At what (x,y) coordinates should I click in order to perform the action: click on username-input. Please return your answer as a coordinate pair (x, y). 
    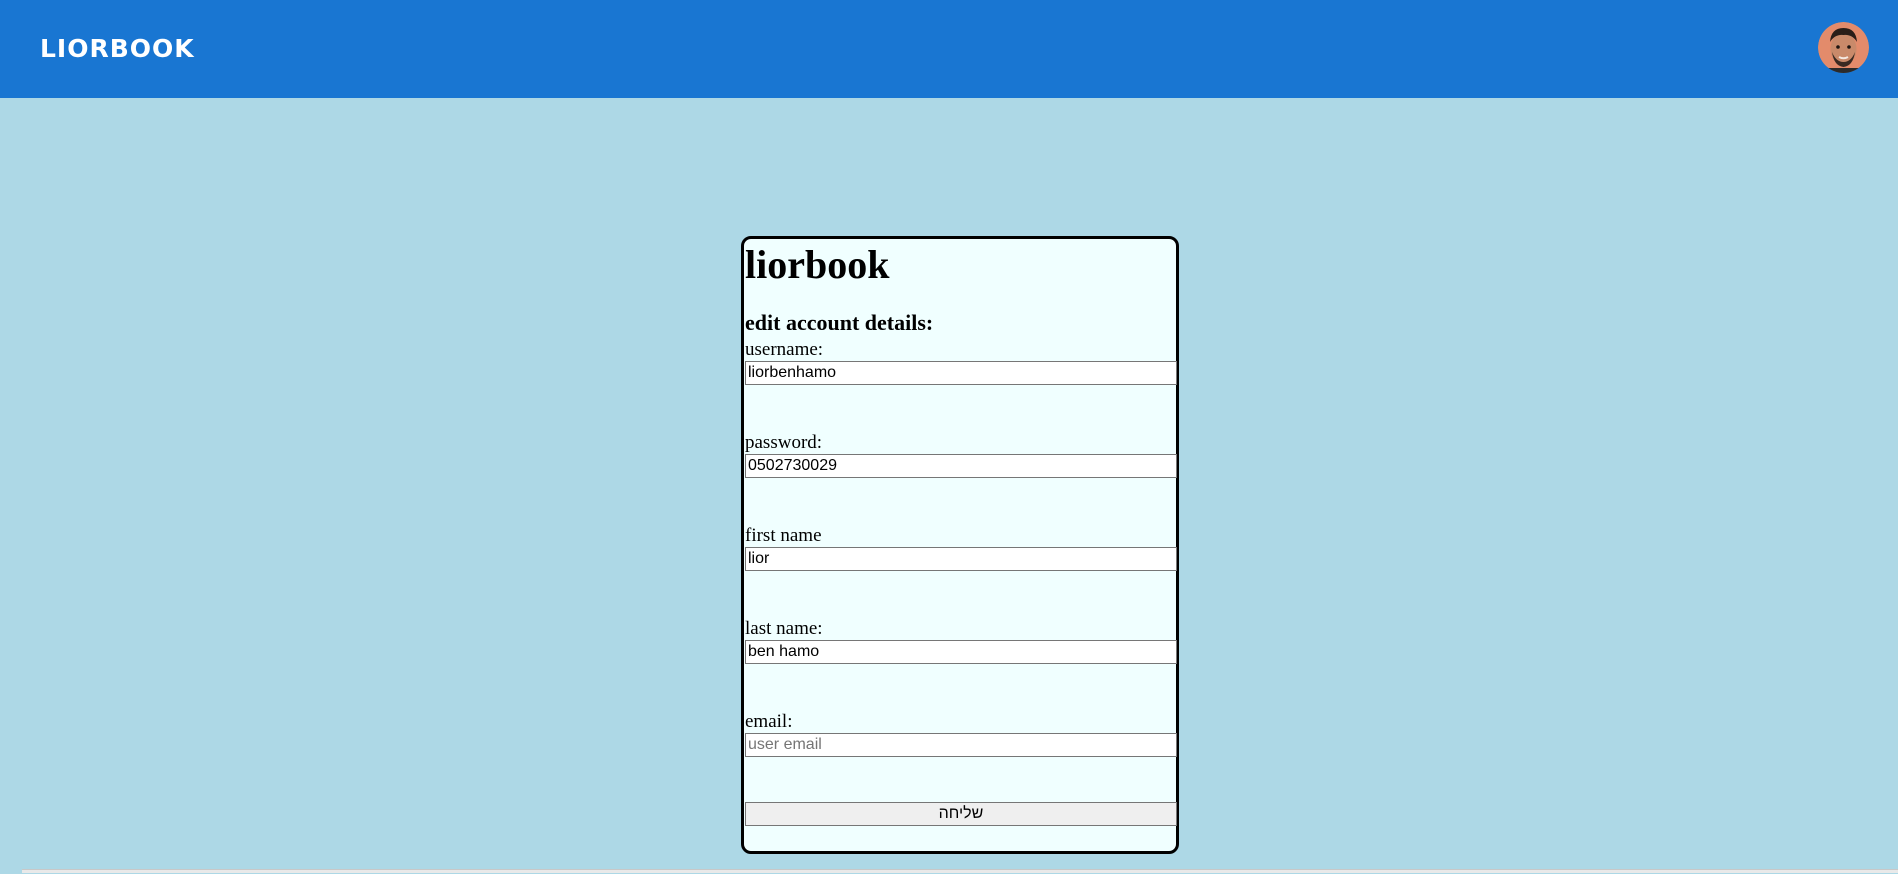
    Looking at the image, I should click on (961, 373).